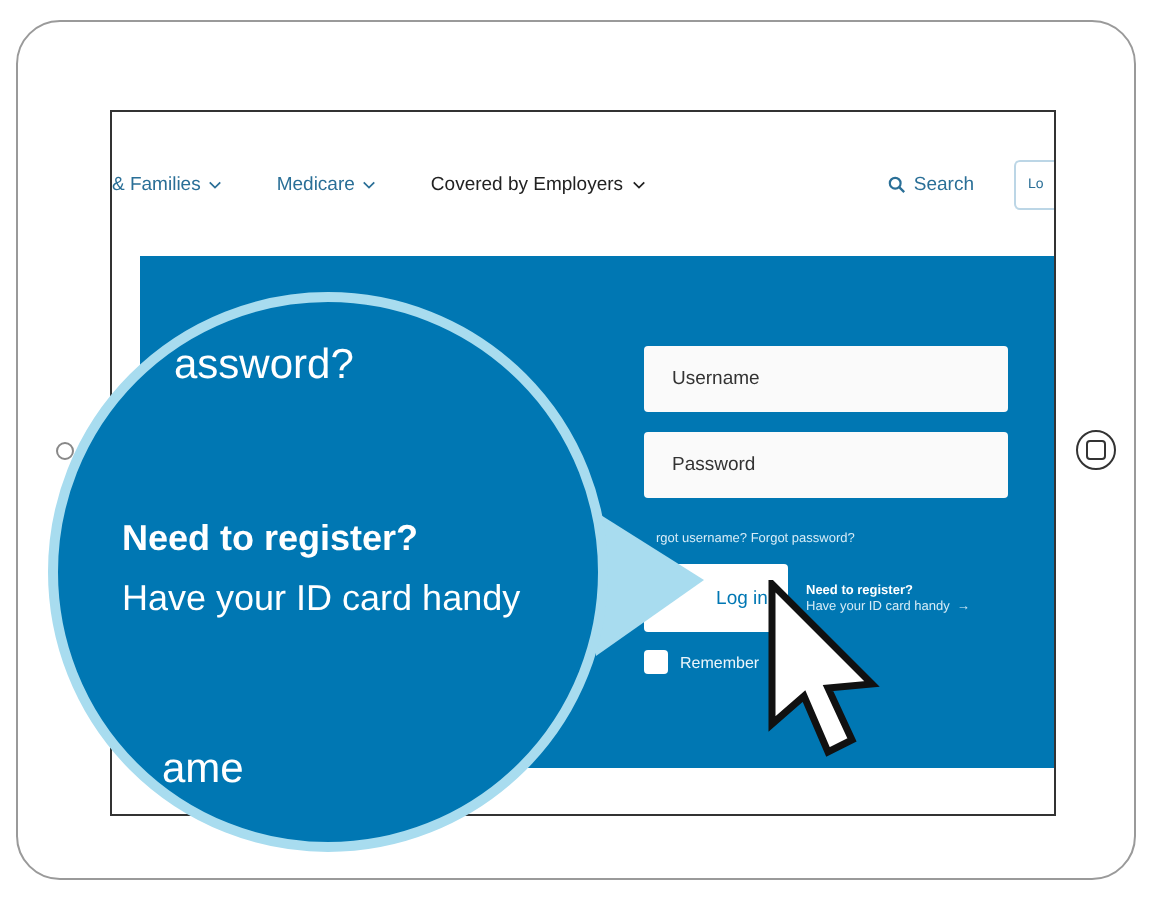 This screenshot has width=1152, height=898. What do you see at coordinates (720, 662) in the screenshot?
I see `remember-label: Remember` at bounding box center [720, 662].